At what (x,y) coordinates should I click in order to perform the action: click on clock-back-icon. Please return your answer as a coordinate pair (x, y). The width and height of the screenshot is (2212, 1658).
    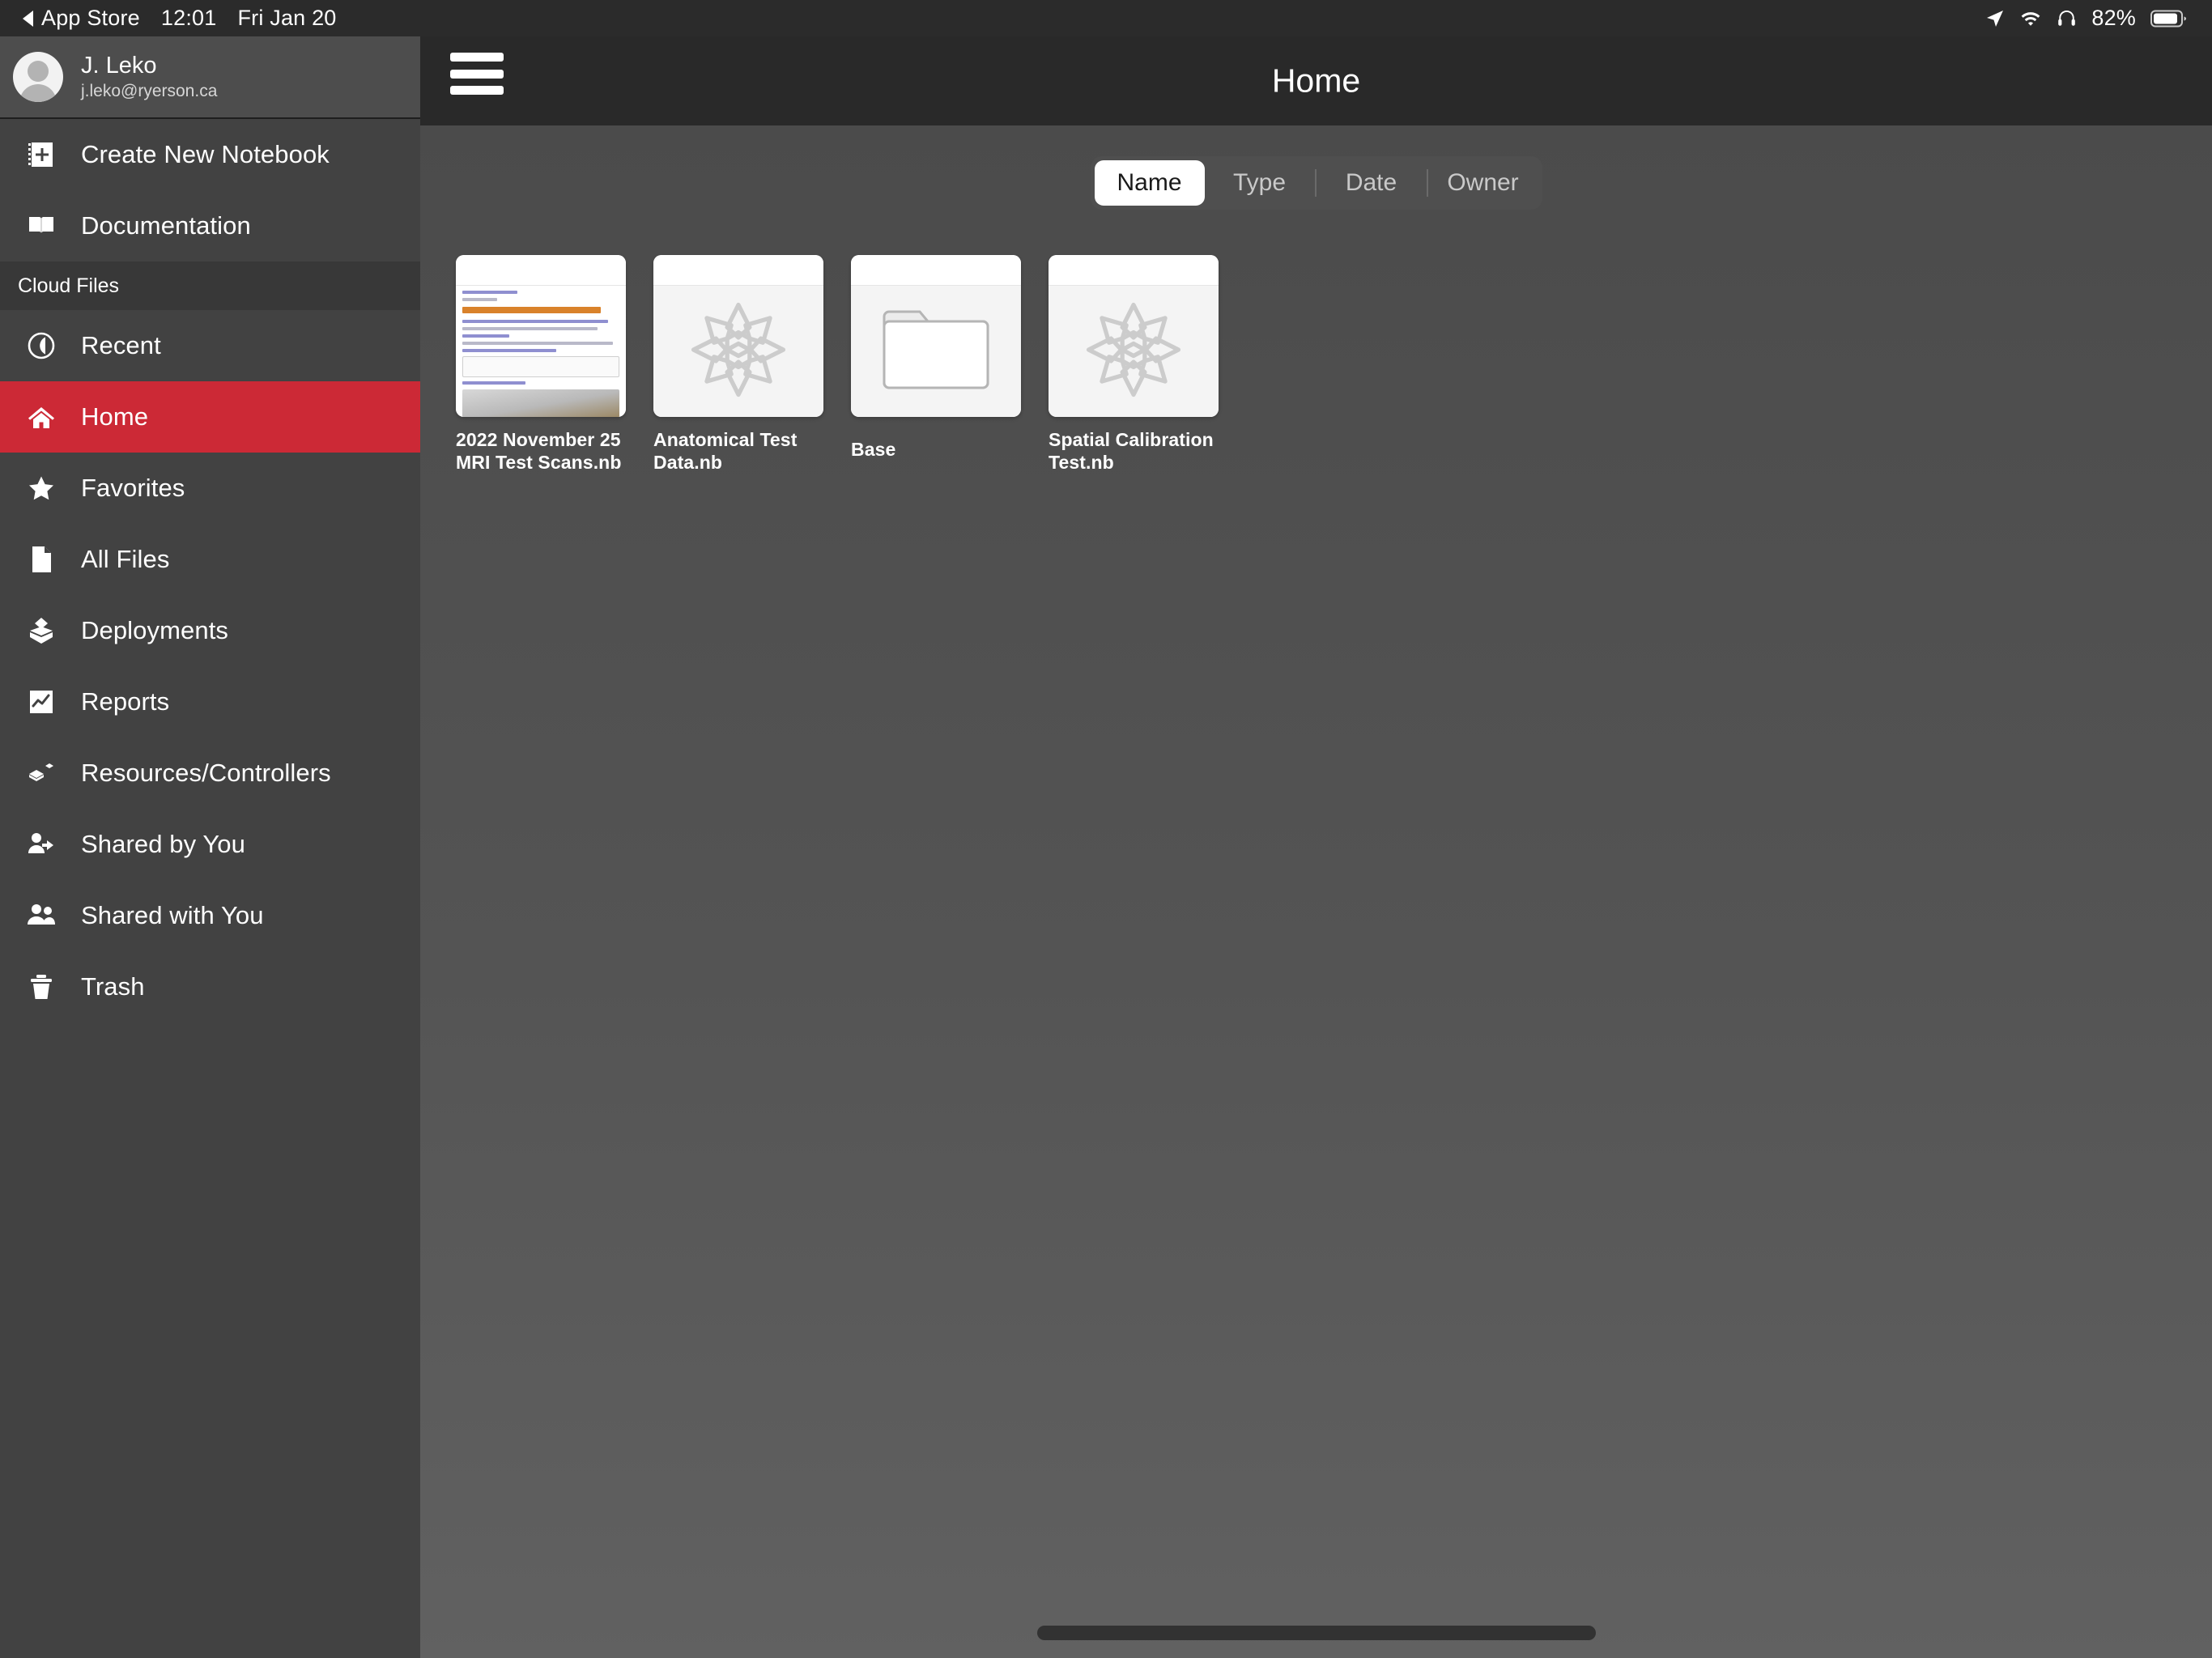
    Looking at the image, I should click on (41, 346).